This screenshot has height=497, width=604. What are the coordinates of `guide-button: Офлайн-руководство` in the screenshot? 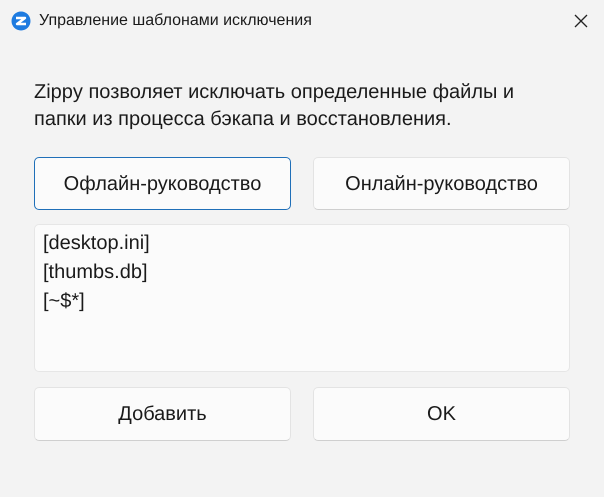 It's located at (162, 183).